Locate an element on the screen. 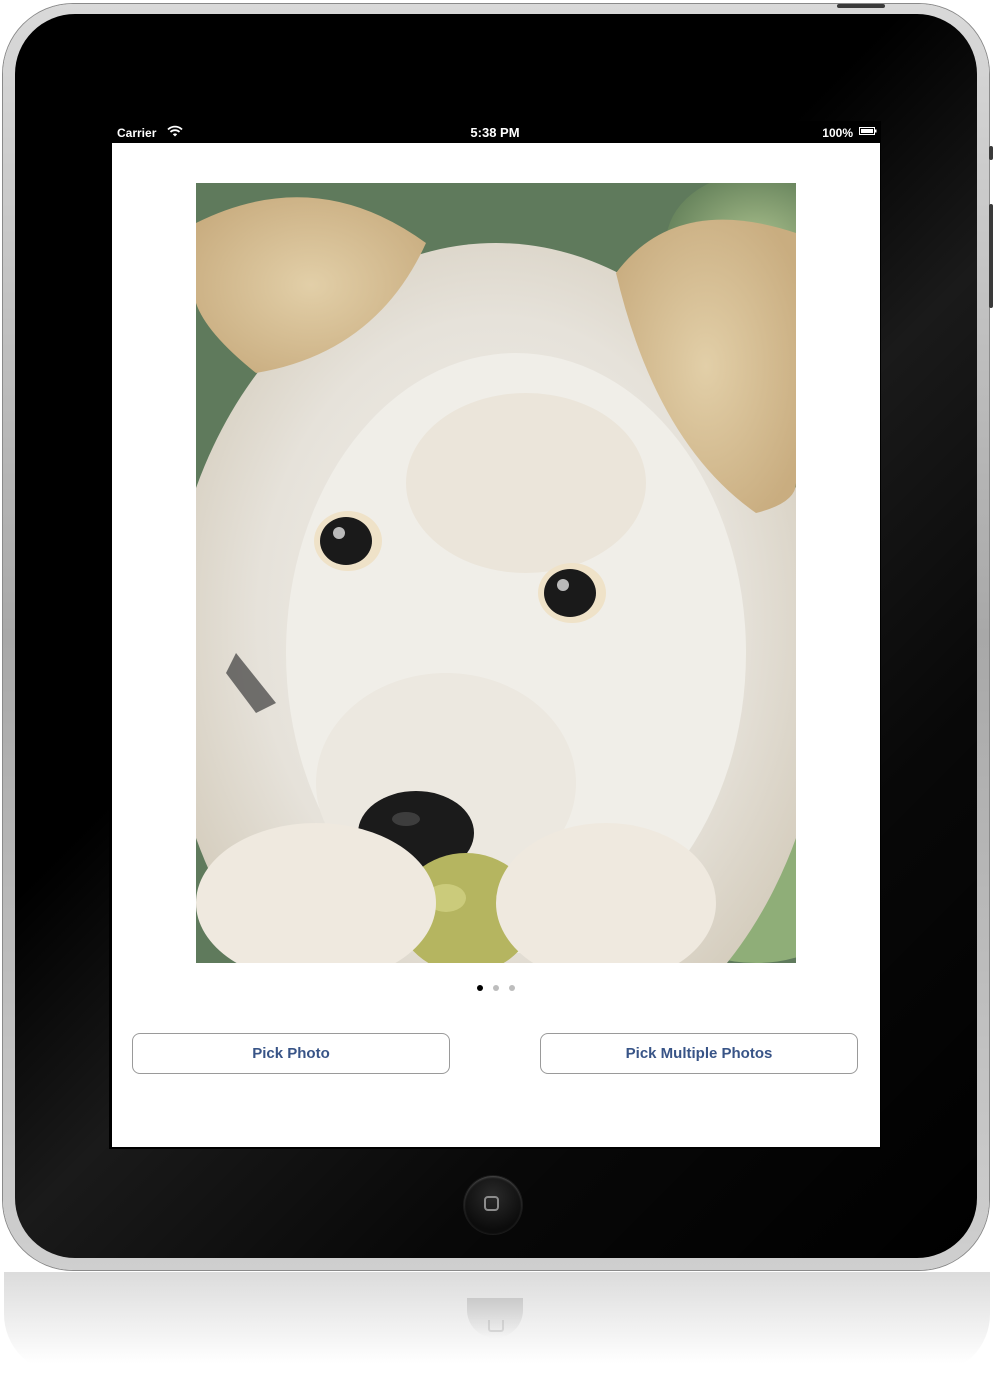  home-icon is located at coordinates (491, 1203).